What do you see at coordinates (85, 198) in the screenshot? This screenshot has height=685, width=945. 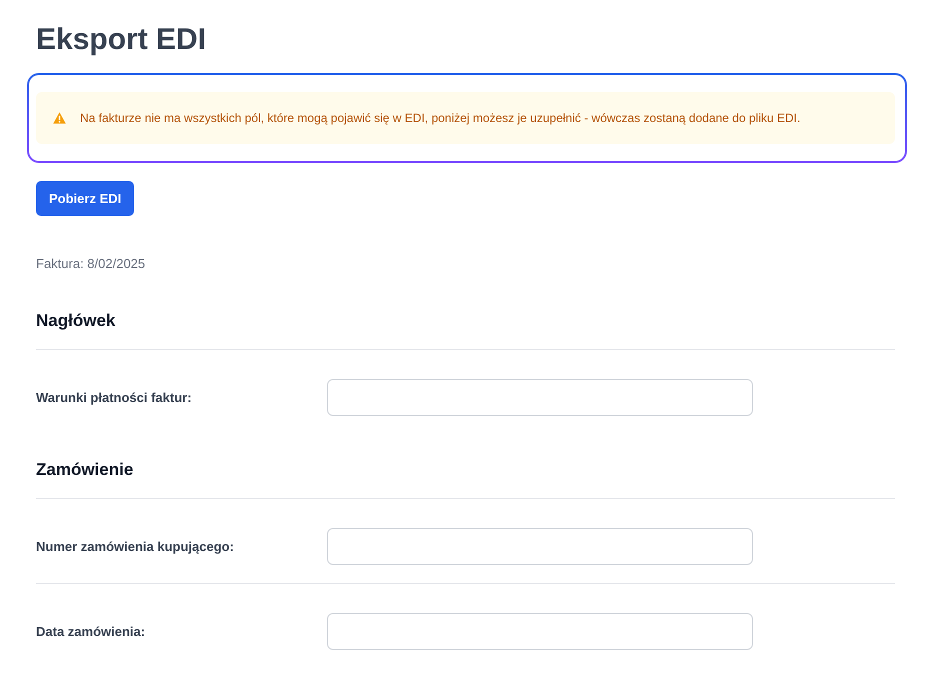 I see `download-button: Pobierz EDI` at bounding box center [85, 198].